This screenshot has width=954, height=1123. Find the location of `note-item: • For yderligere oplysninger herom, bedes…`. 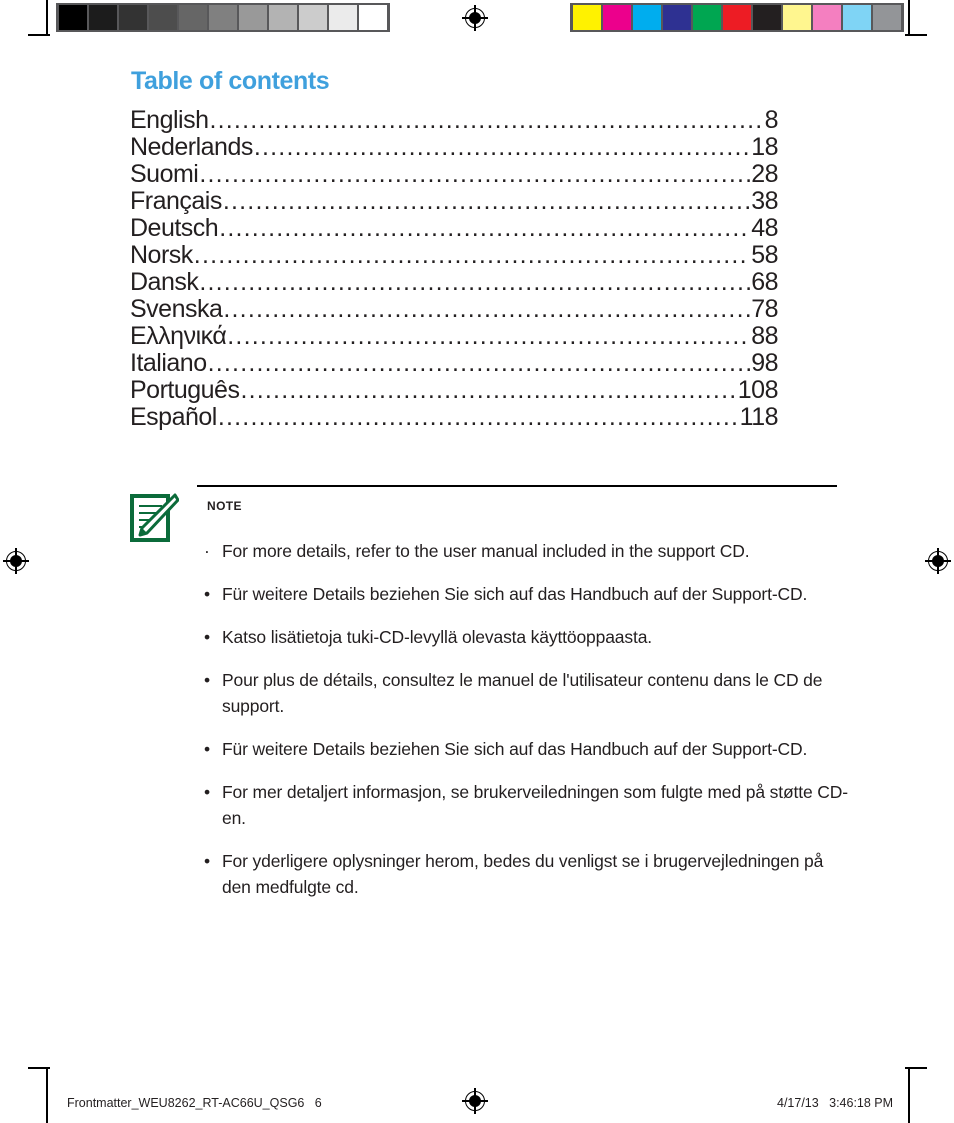

note-item: • For yderligere oplysninger herom, bedes… is located at coordinates (525, 874).